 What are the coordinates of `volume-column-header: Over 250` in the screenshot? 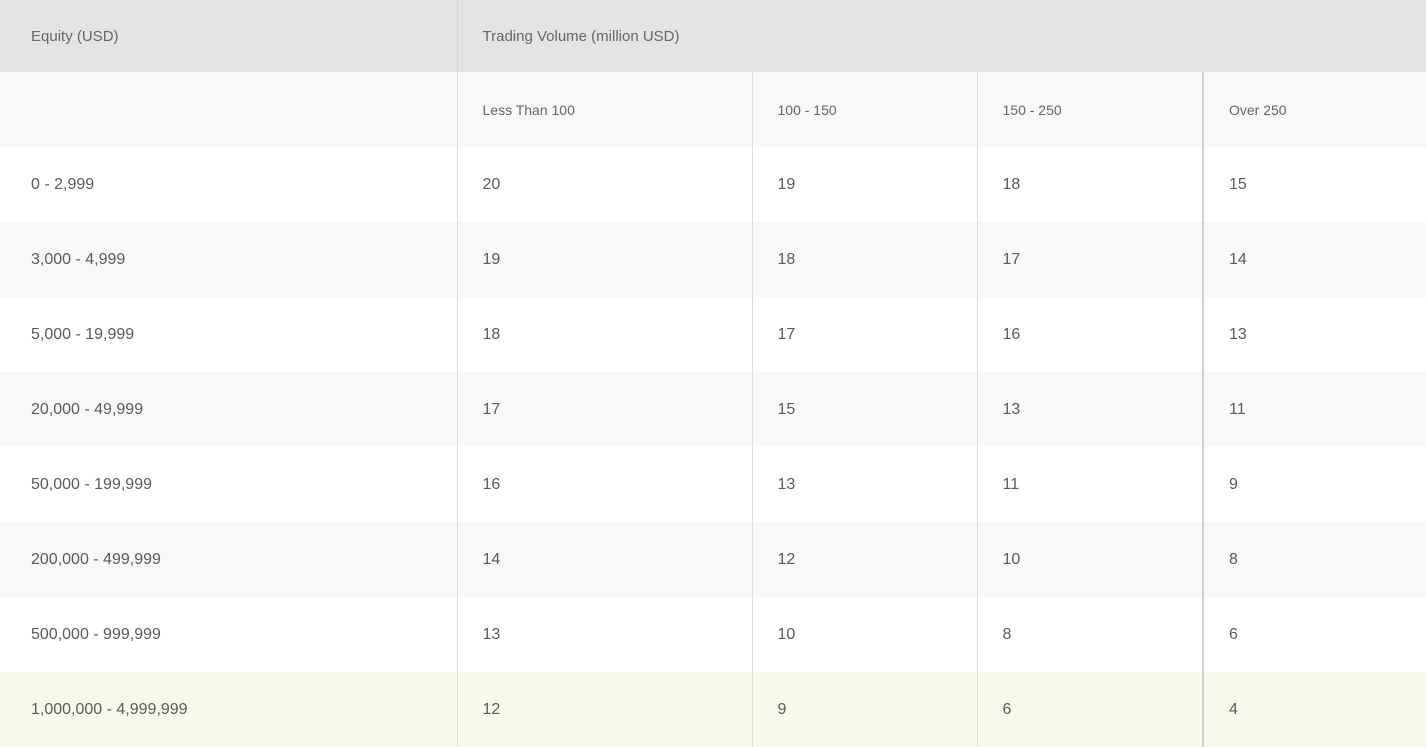 It's located at (1313, 109).